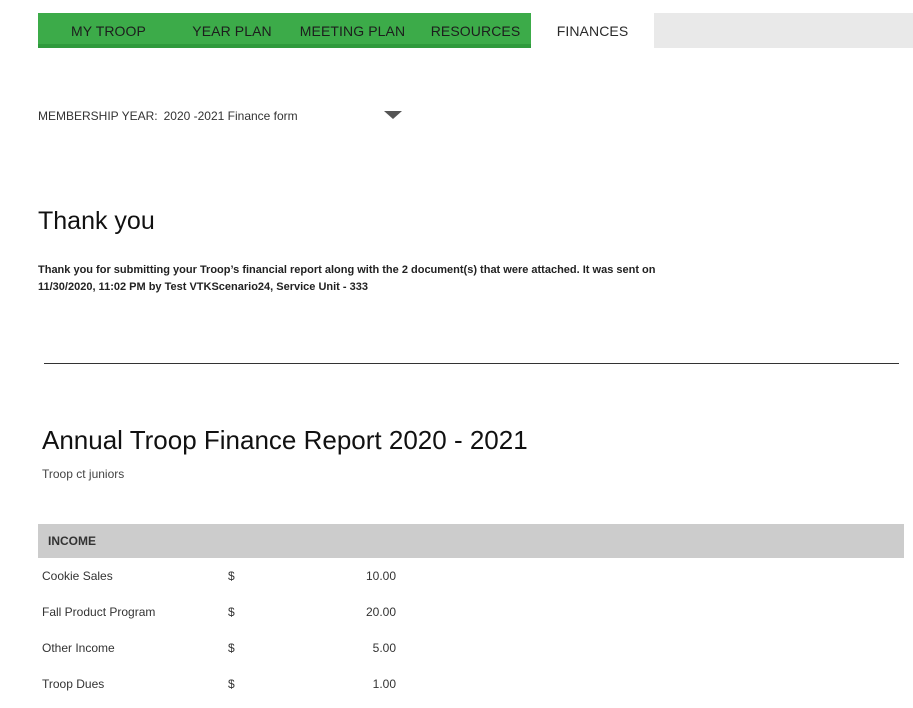  What do you see at coordinates (471, 363) in the screenshot?
I see `section-divider` at bounding box center [471, 363].